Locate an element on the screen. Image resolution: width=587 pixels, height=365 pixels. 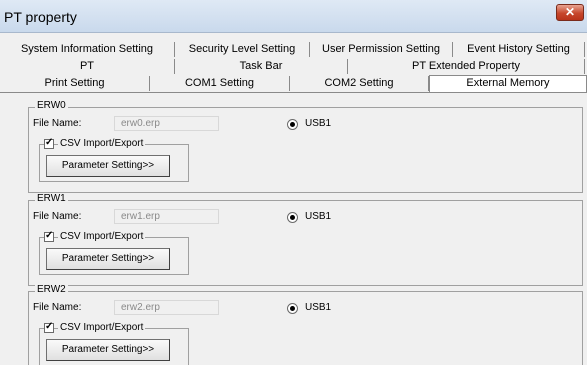
tab-pt: PT is located at coordinates (87, 66).